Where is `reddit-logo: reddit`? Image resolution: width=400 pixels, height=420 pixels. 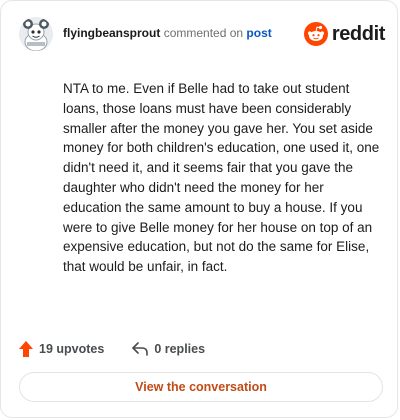
reddit-logo: reddit is located at coordinates (344, 34).